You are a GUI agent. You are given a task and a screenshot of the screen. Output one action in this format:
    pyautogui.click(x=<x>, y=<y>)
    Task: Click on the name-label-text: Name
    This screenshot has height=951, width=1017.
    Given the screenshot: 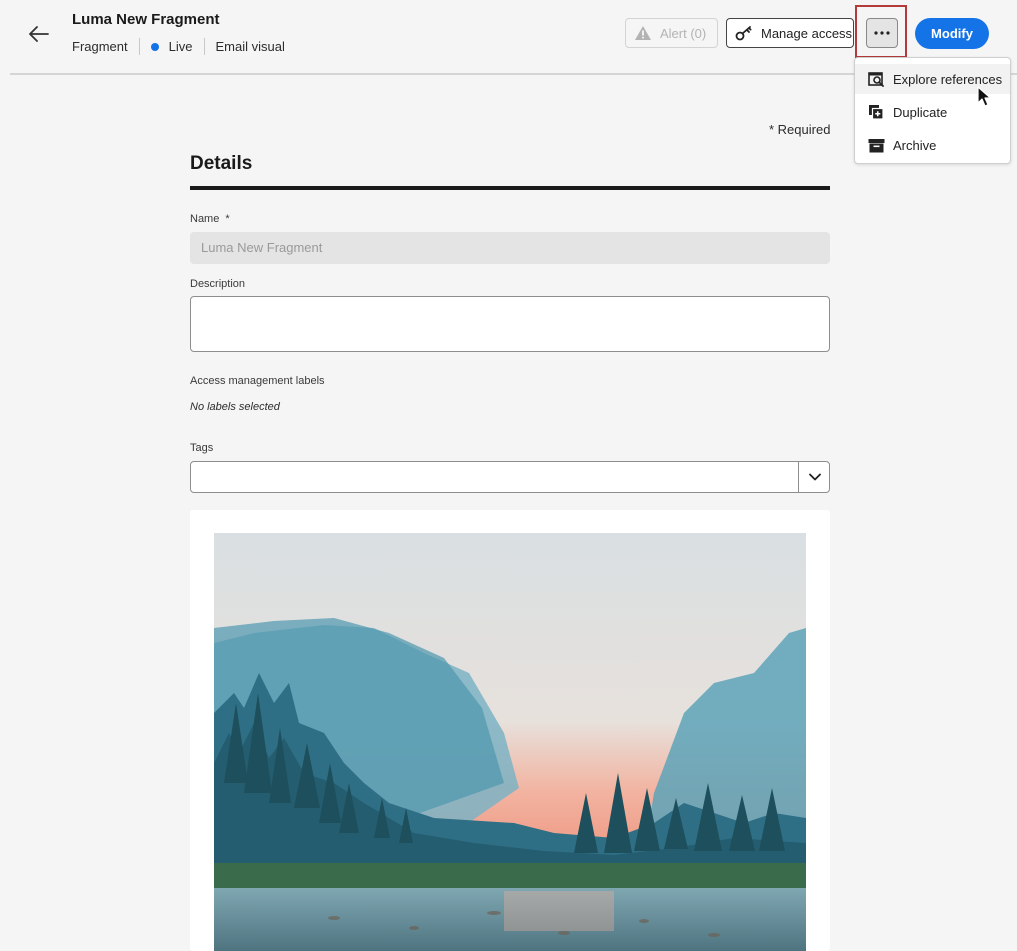 What is the action you would take?
    pyautogui.click(x=205, y=219)
    